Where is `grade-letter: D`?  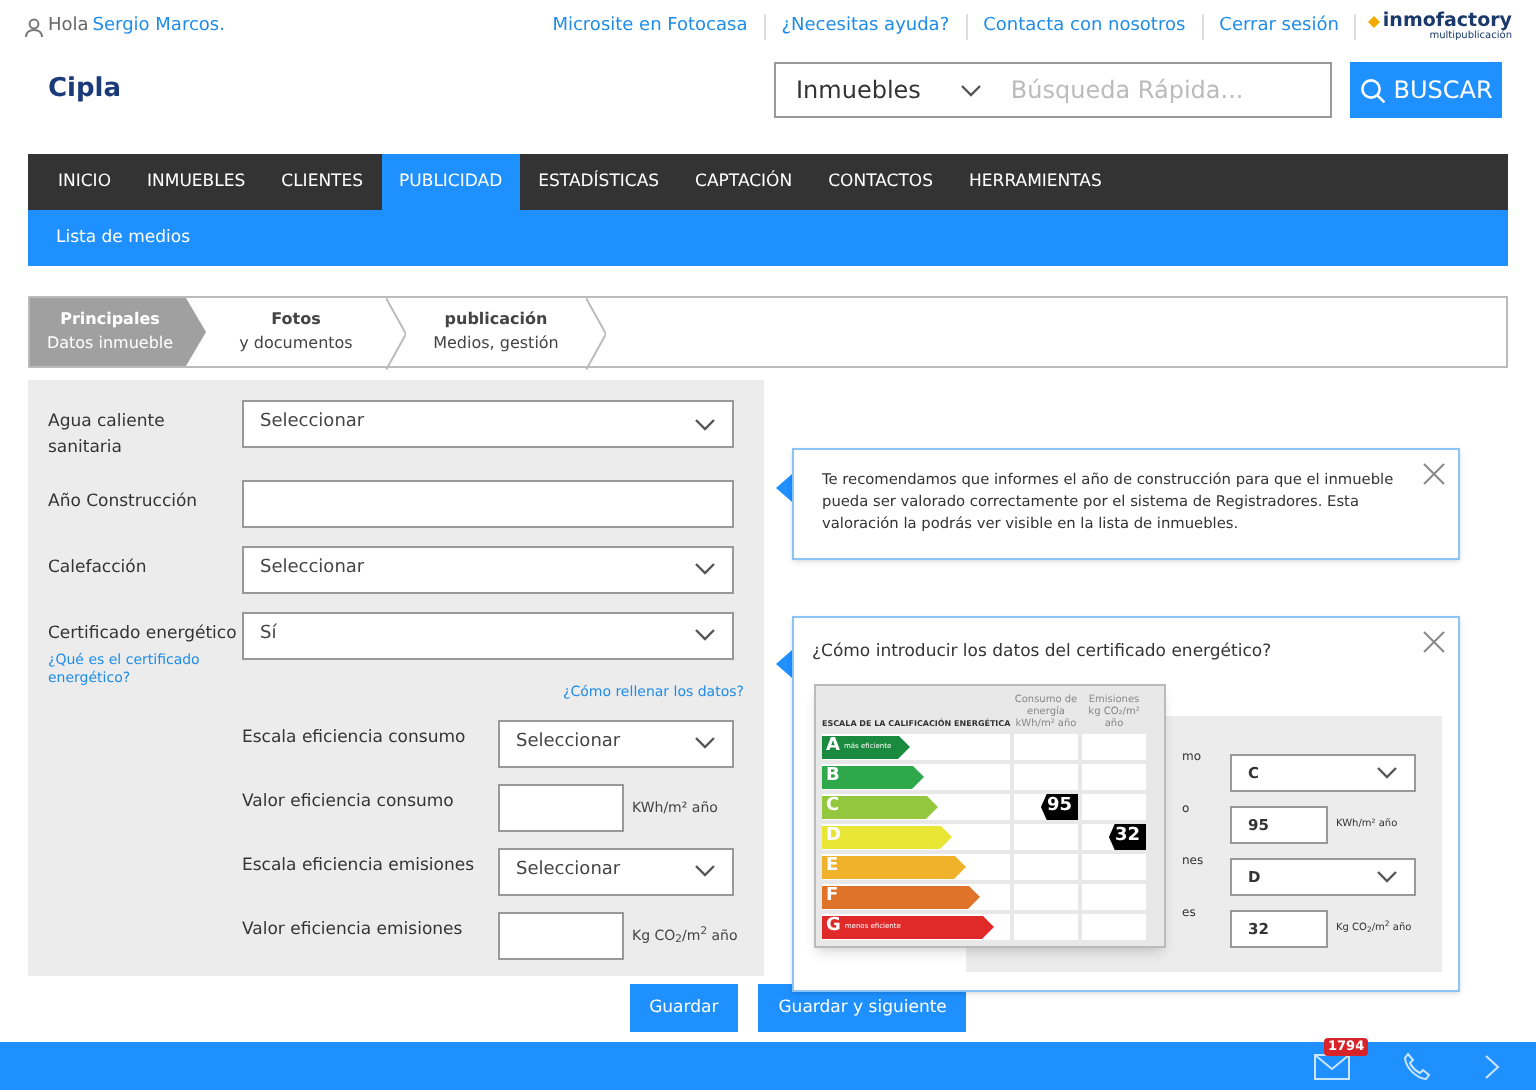 grade-letter: D is located at coordinates (833, 836).